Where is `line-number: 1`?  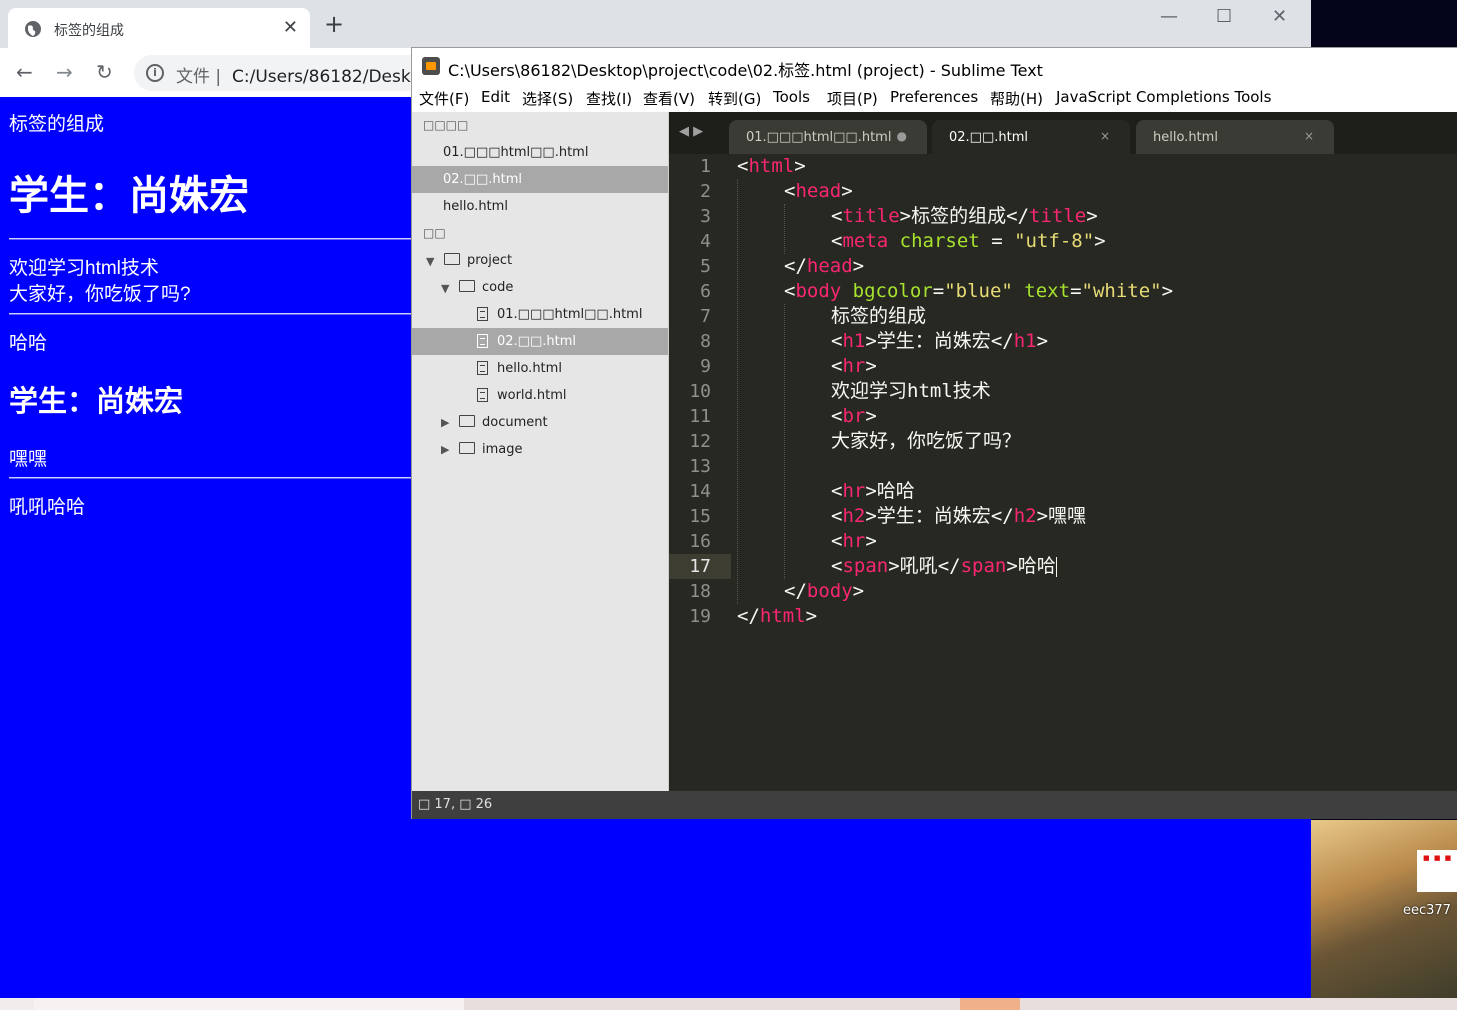 line-number: 1 is located at coordinates (705, 166).